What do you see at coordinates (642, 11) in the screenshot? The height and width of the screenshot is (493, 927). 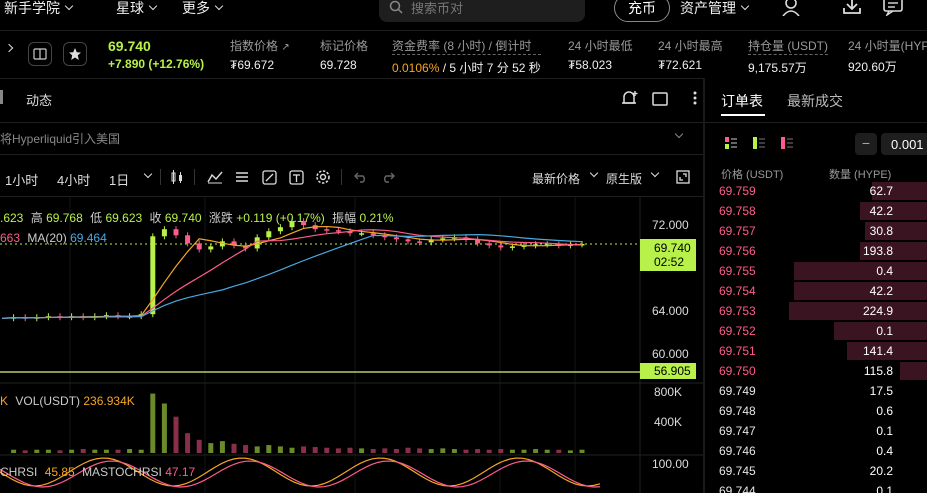 I see `deposit-button: 充币` at bounding box center [642, 11].